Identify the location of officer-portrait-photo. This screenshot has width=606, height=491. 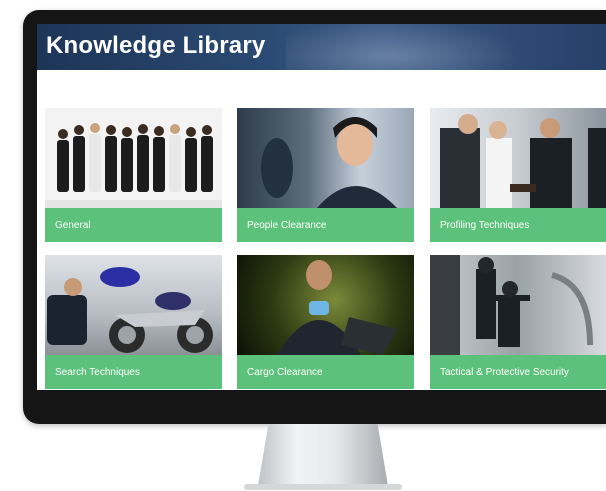
(325, 158).